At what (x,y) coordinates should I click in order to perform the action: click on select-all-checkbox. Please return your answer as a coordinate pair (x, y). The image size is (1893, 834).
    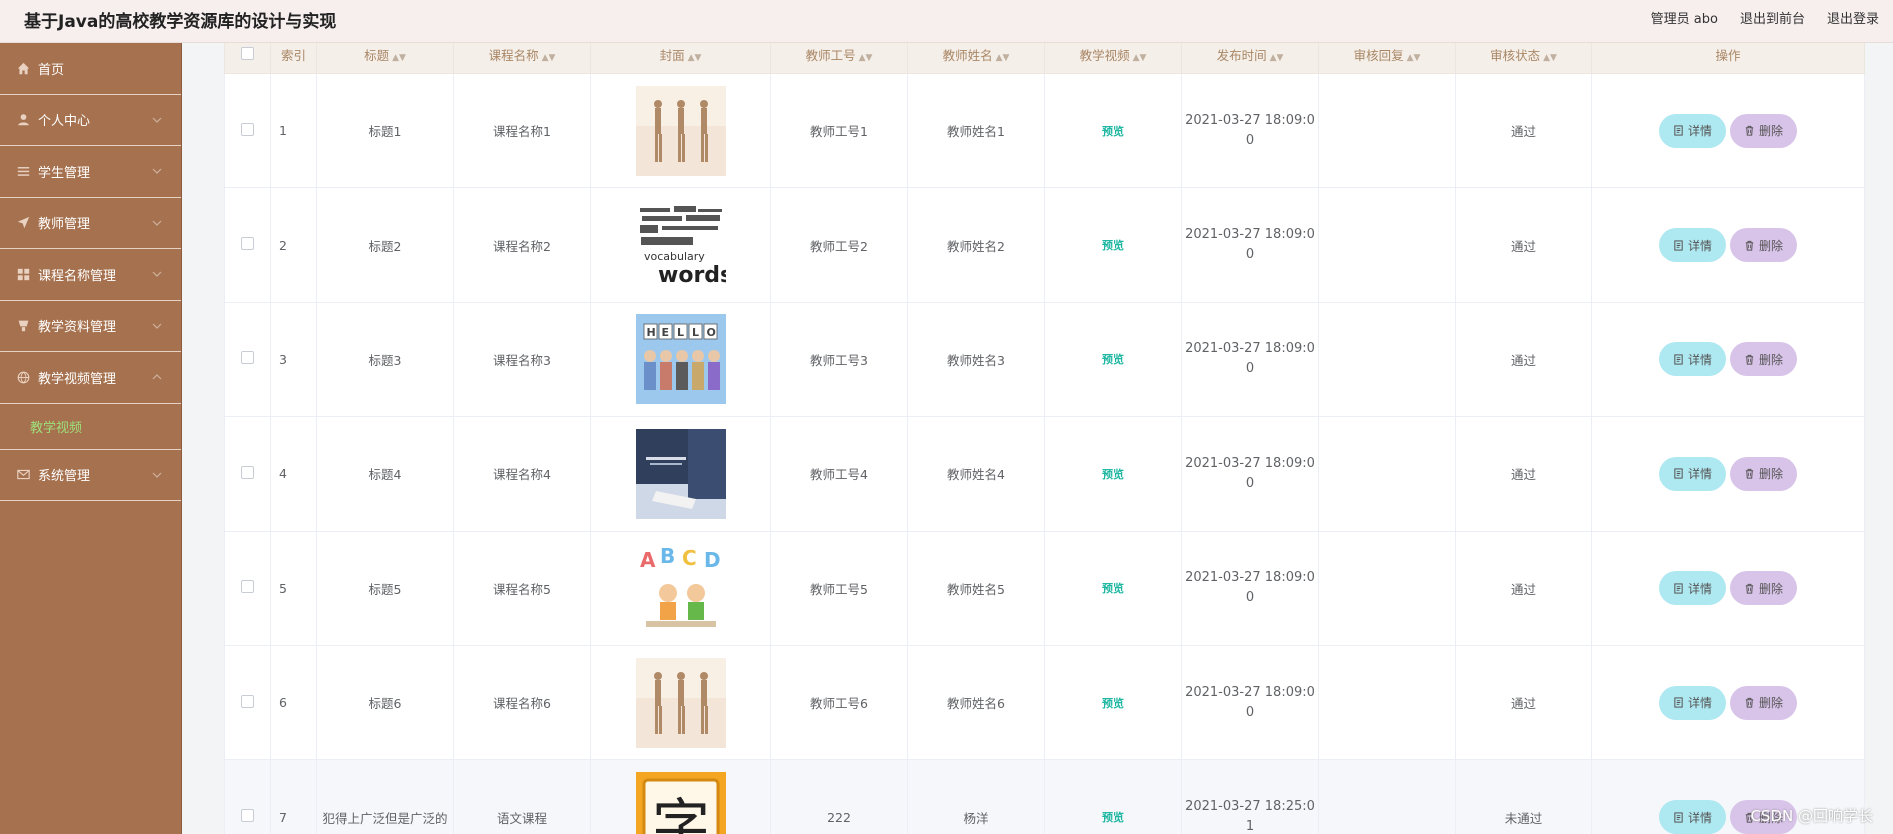
    Looking at the image, I should click on (247, 53).